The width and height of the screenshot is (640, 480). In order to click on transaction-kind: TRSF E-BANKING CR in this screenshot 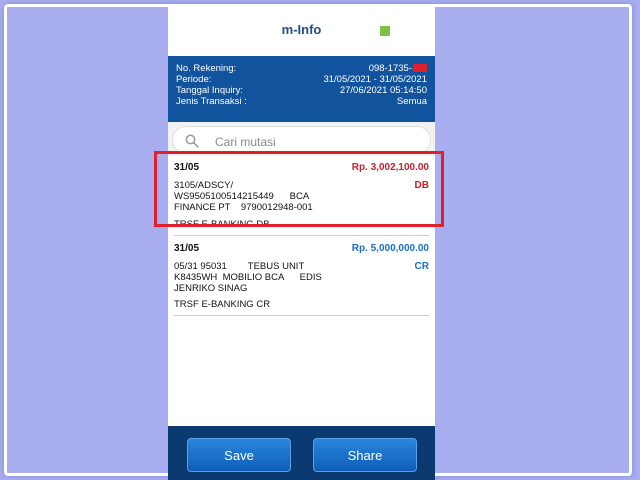, I will do `click(222, 304)`.